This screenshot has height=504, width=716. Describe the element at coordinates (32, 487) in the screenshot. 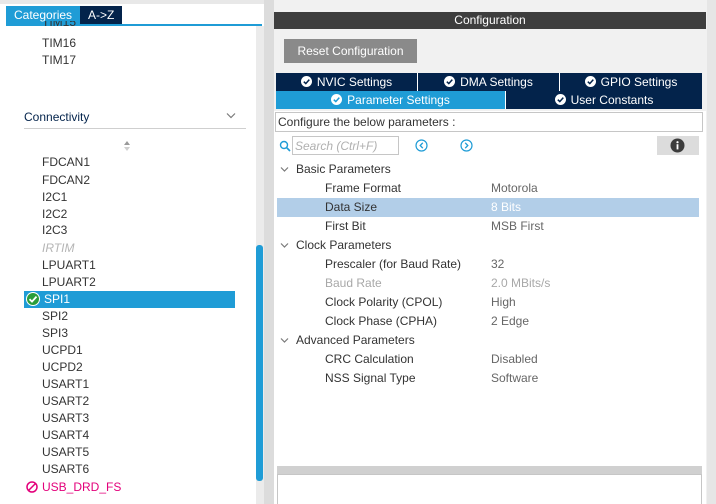

I see `conflict-icon` at that location.